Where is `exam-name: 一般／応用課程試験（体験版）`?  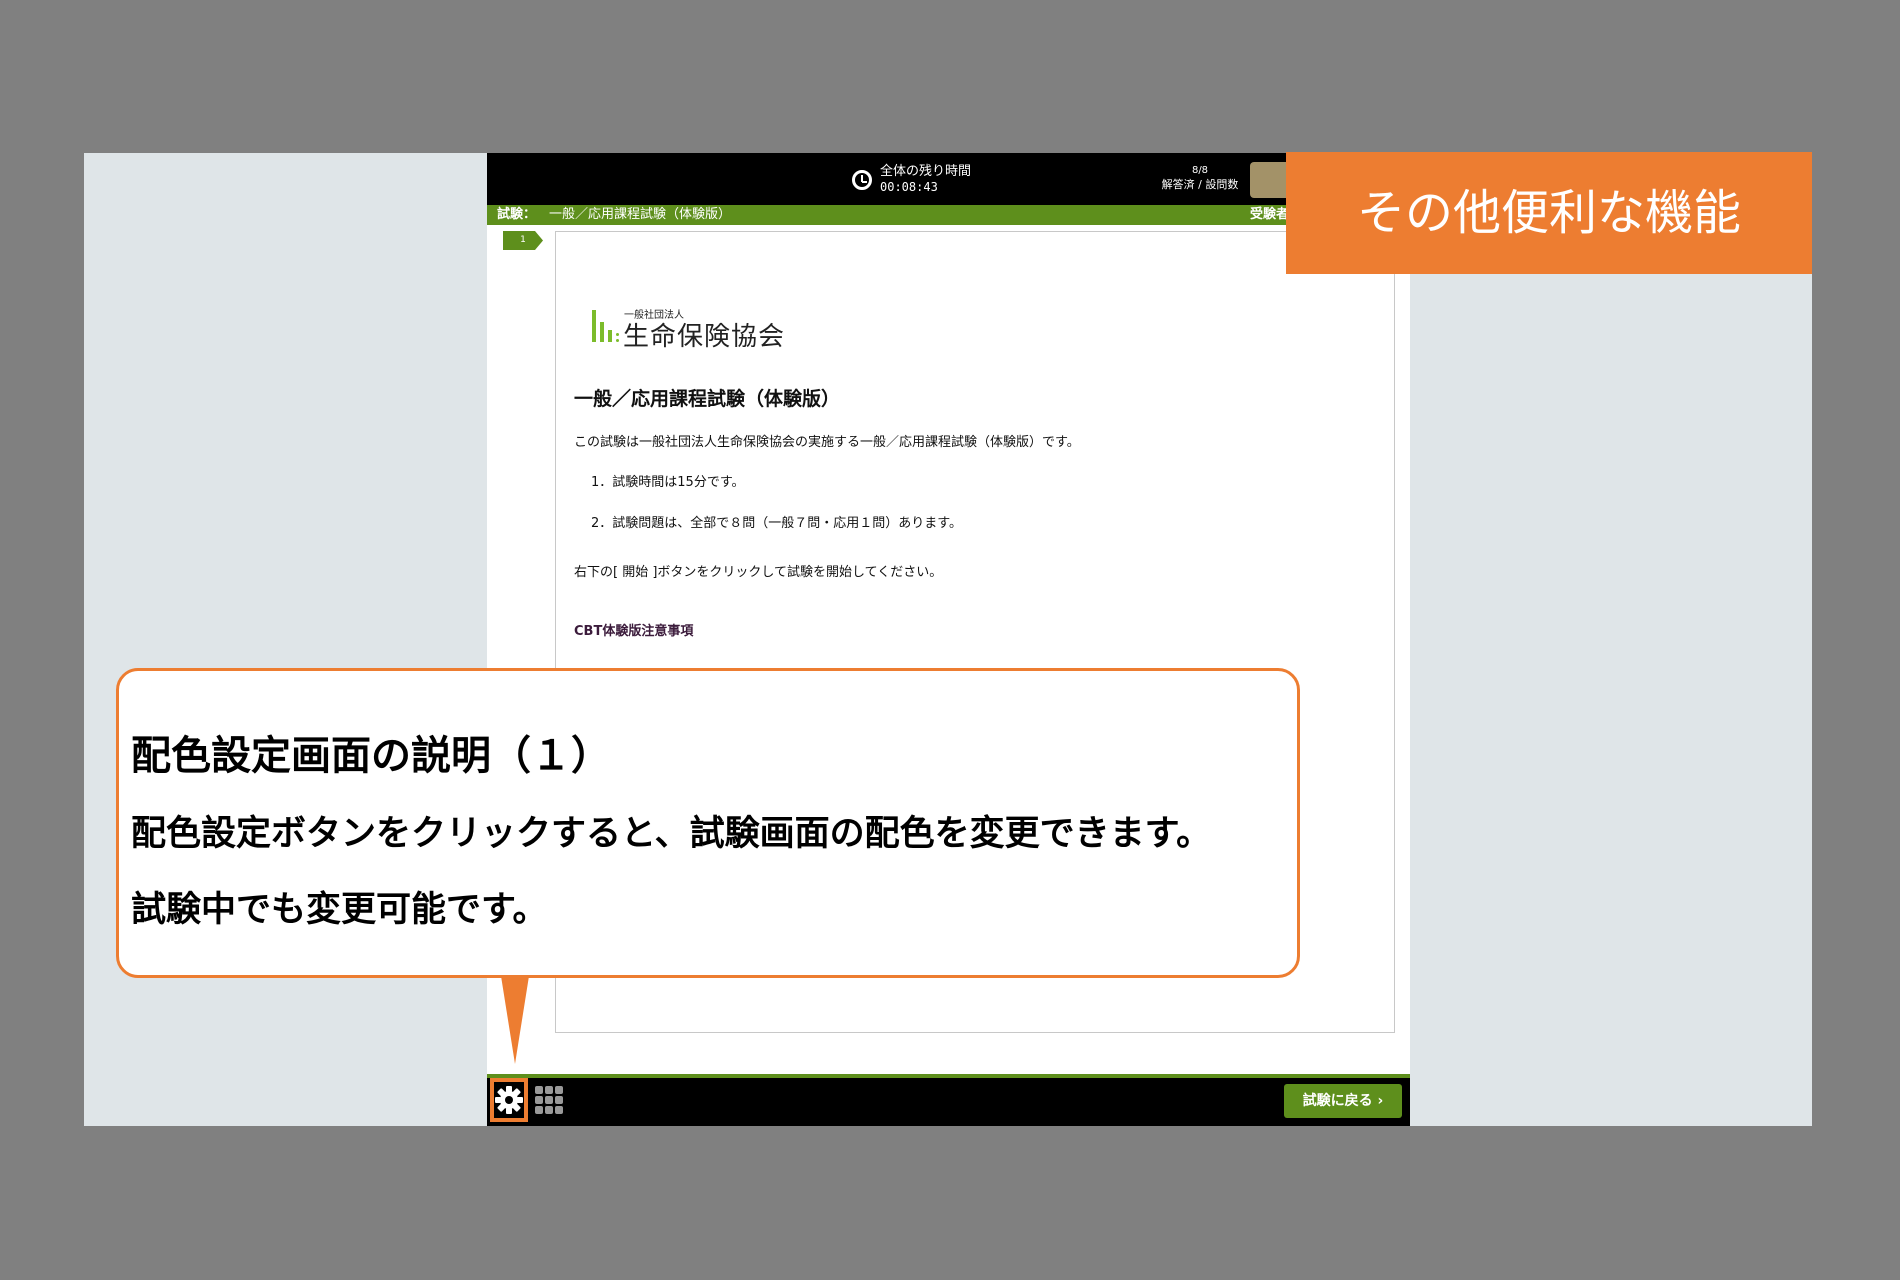 exam-name: 一般／応用課程試験（体験版） is located at coordinates (640, 214).